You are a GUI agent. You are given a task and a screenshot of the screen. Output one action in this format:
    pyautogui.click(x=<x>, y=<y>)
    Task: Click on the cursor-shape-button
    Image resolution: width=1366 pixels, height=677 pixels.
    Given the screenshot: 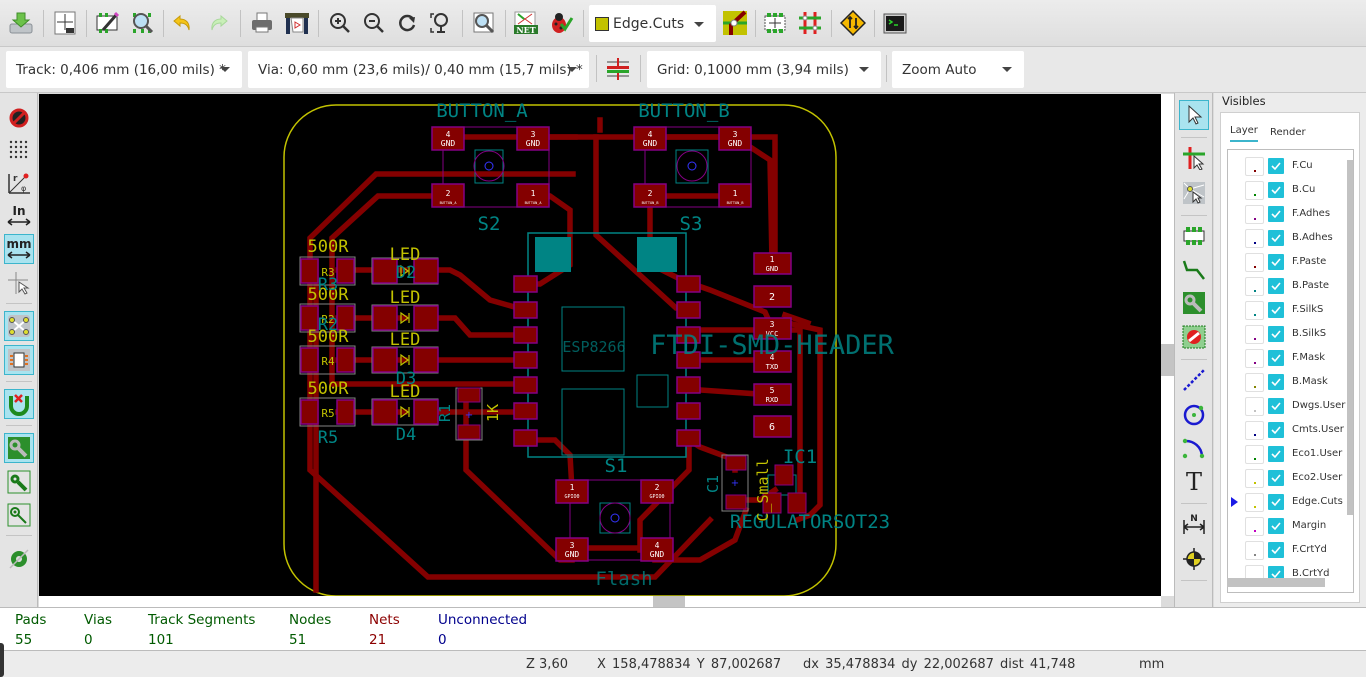 What is the action you would take?
    pyautogui.click(x=19, y=283)
    